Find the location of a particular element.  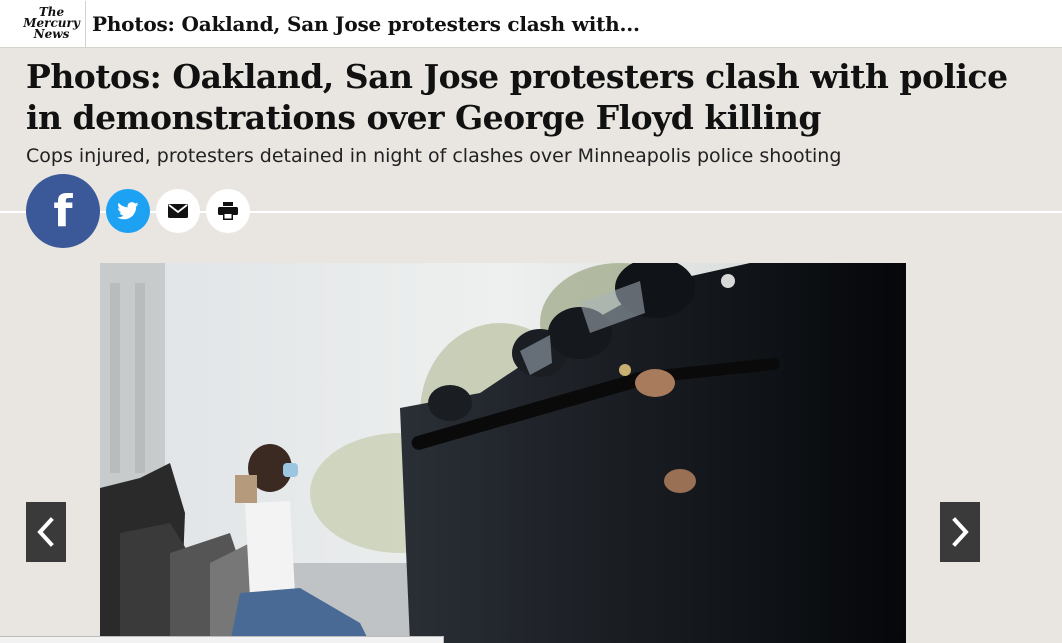

print-icon is located at coordinates (228, 211).